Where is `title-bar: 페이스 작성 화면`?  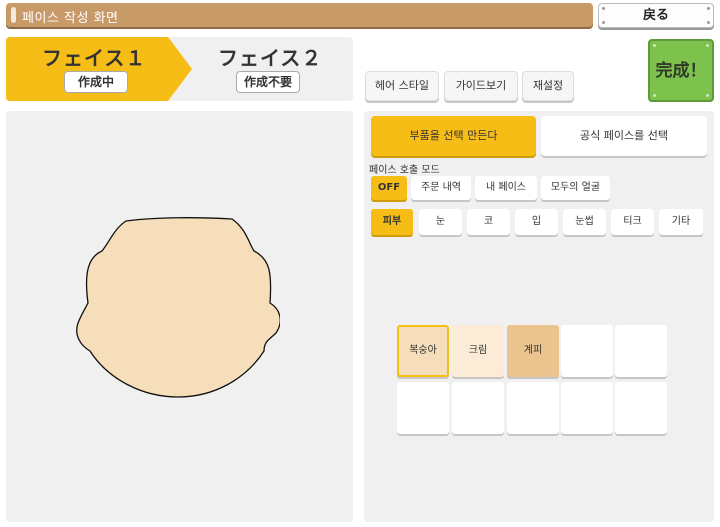
title-bar: 페이스 작성 화면 is located at coordinates (299, 15).